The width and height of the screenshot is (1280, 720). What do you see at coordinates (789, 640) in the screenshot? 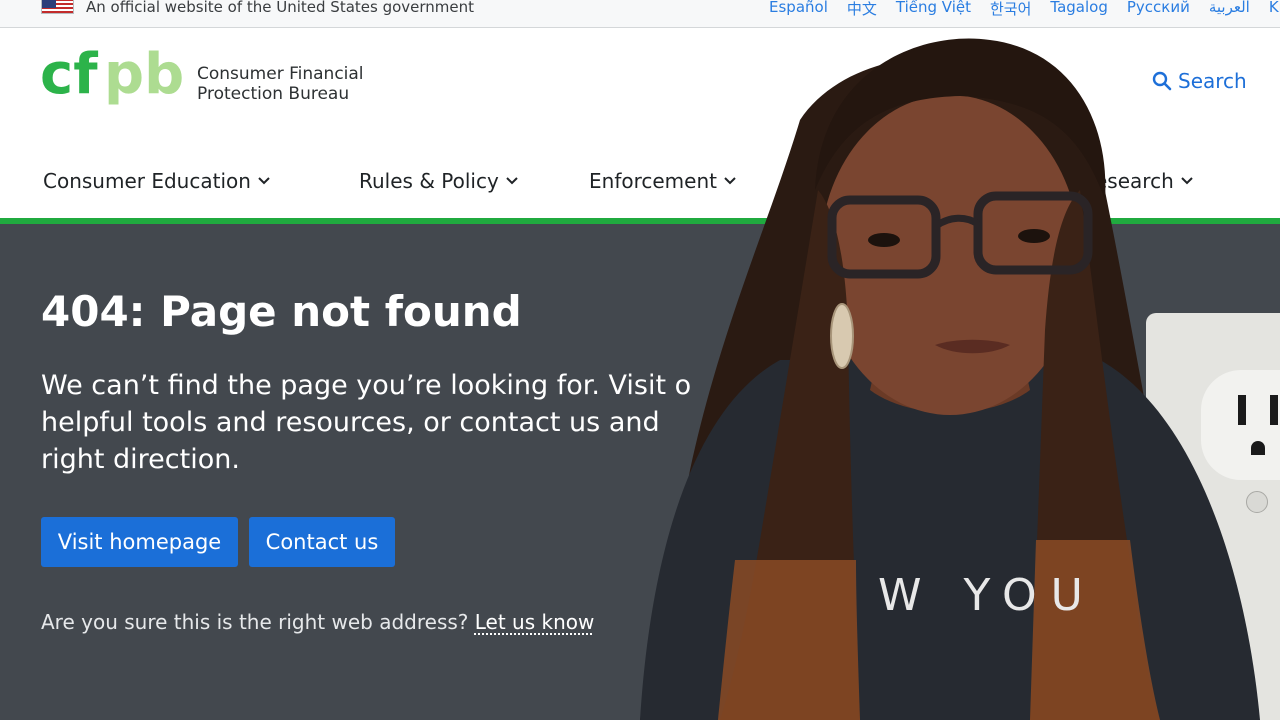
I see `locs-left-tips` at bounding box center [789, 640].